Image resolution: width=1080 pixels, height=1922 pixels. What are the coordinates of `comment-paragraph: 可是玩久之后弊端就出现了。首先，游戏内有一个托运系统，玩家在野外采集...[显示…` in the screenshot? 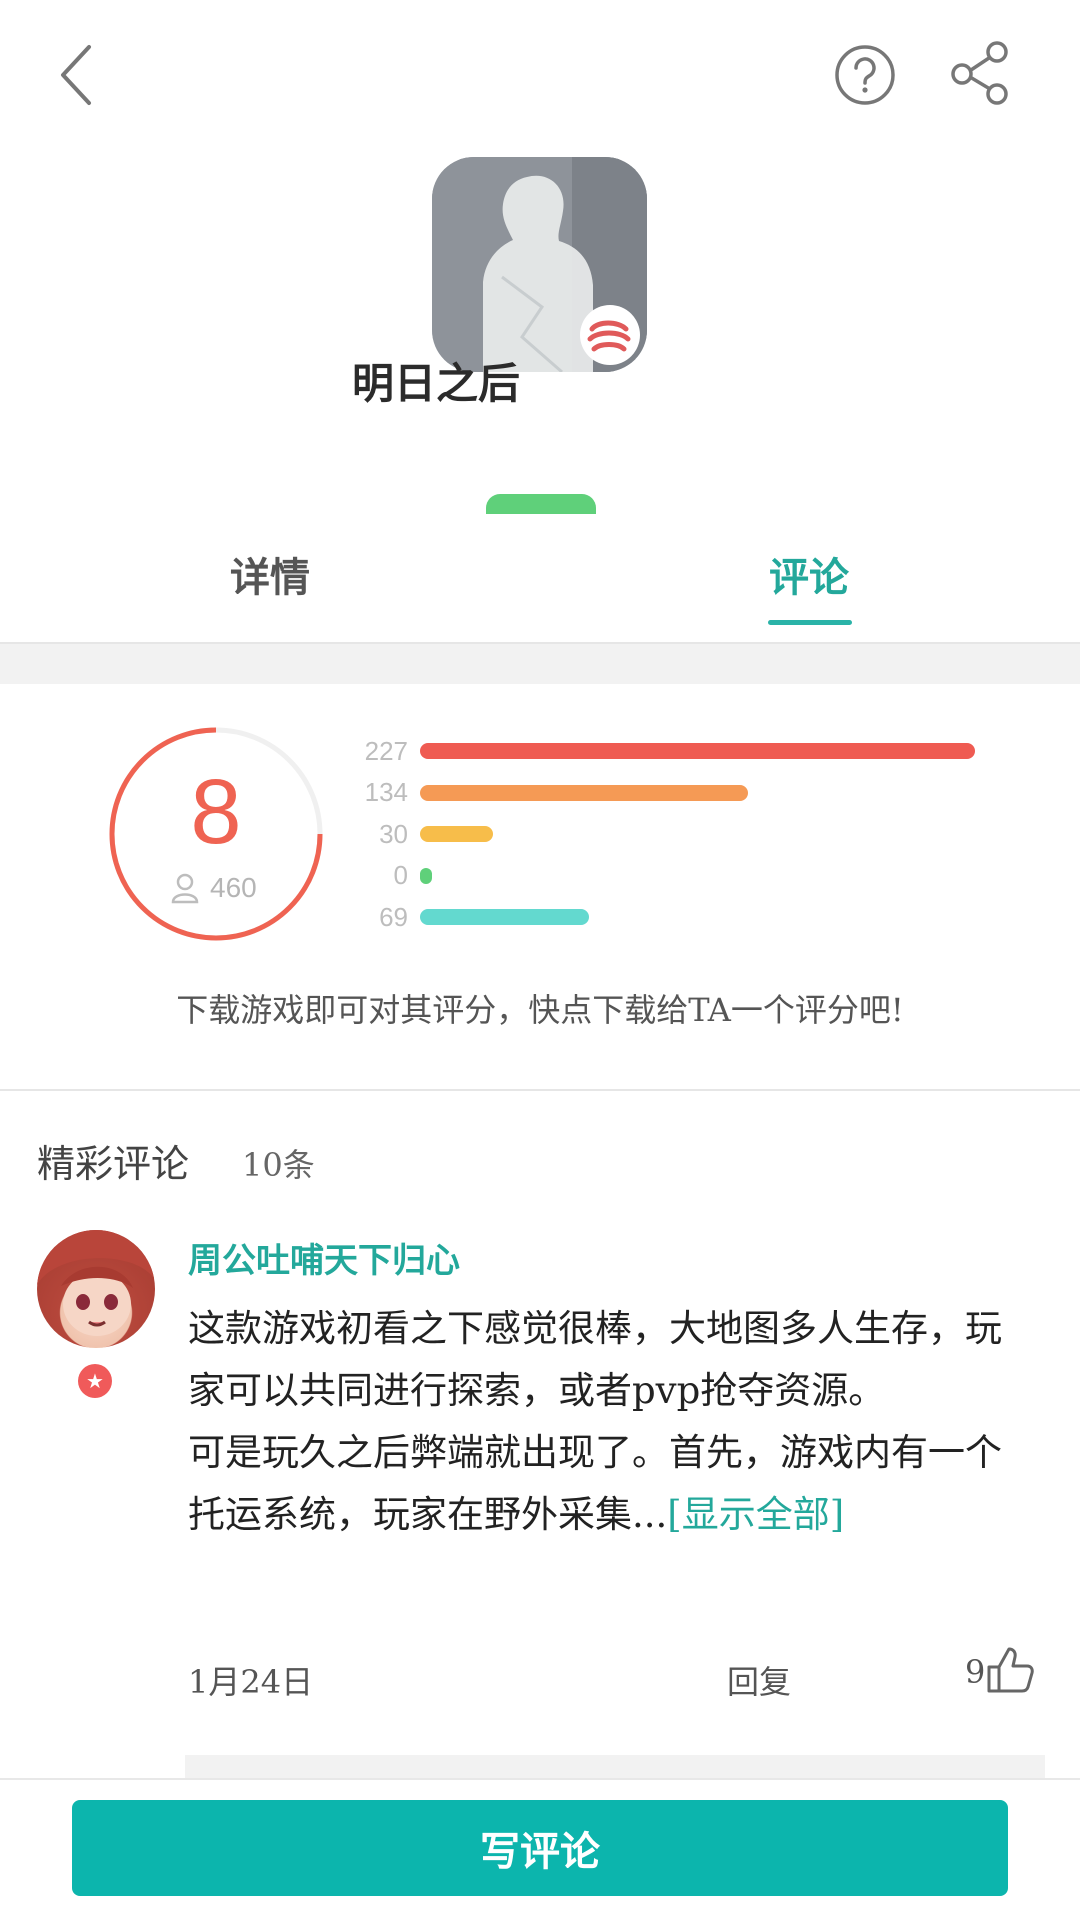 It's located at (608, 1484).